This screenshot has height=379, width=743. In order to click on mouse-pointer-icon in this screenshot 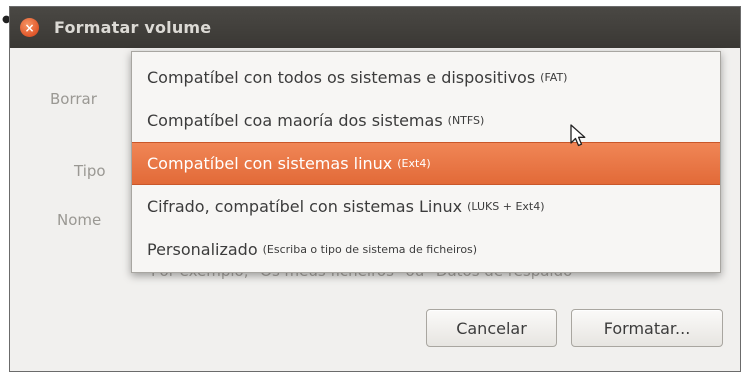, I will do `click(578, 135)`.